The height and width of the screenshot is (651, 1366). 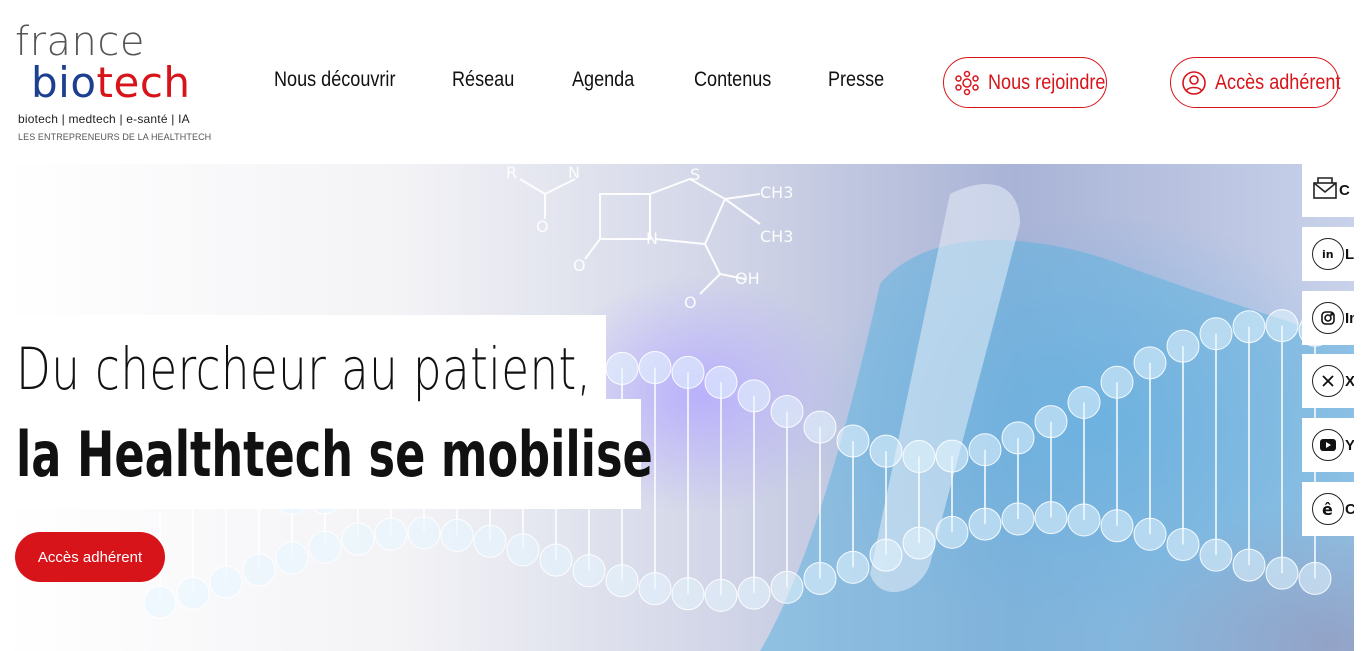 I want to click on chem-ch3b: CH3, so click(x=776, y=236).